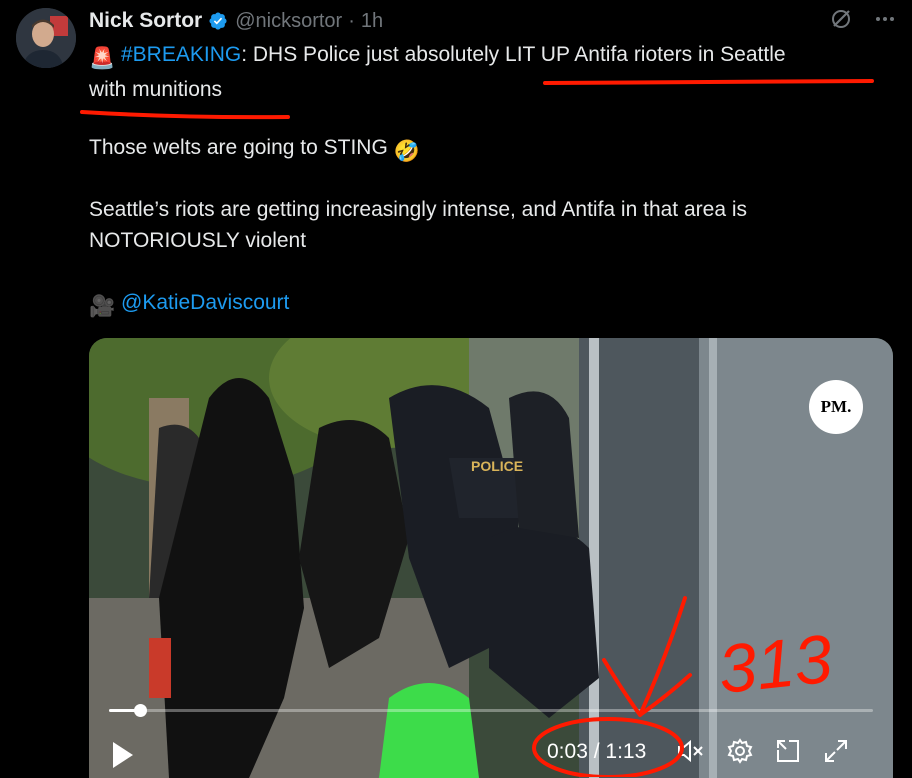 This screenshot has height=778, width=912. What do you see at coordinates (140, 710) in the screenshot?
I see `video-progress-knob` at bounding box center [140, 710].